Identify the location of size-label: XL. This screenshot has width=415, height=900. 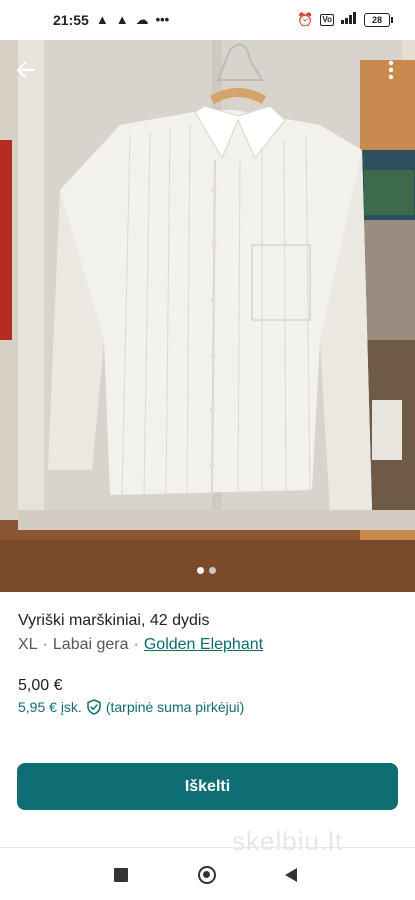
(28, 644).